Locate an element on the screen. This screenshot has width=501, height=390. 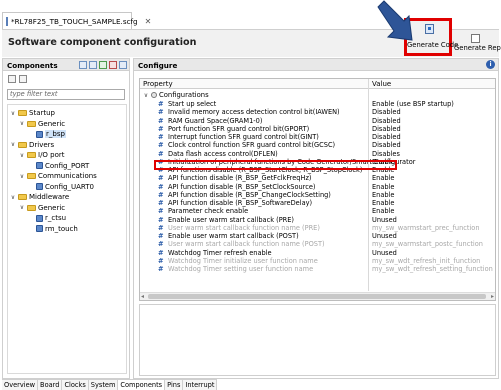
property-column-header: Property is located at coordinates (158, 84).